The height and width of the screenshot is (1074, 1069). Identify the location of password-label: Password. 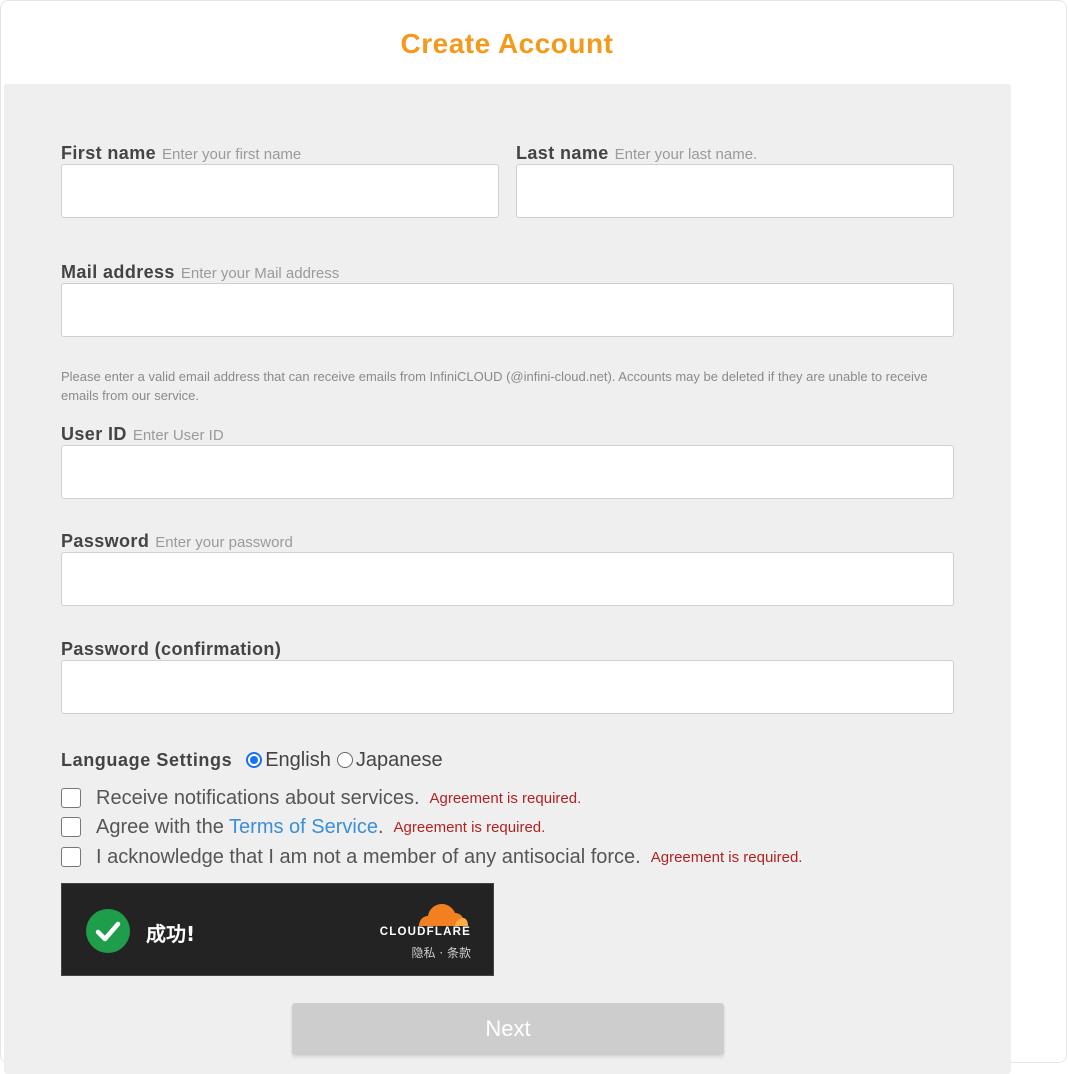
(105, 541).